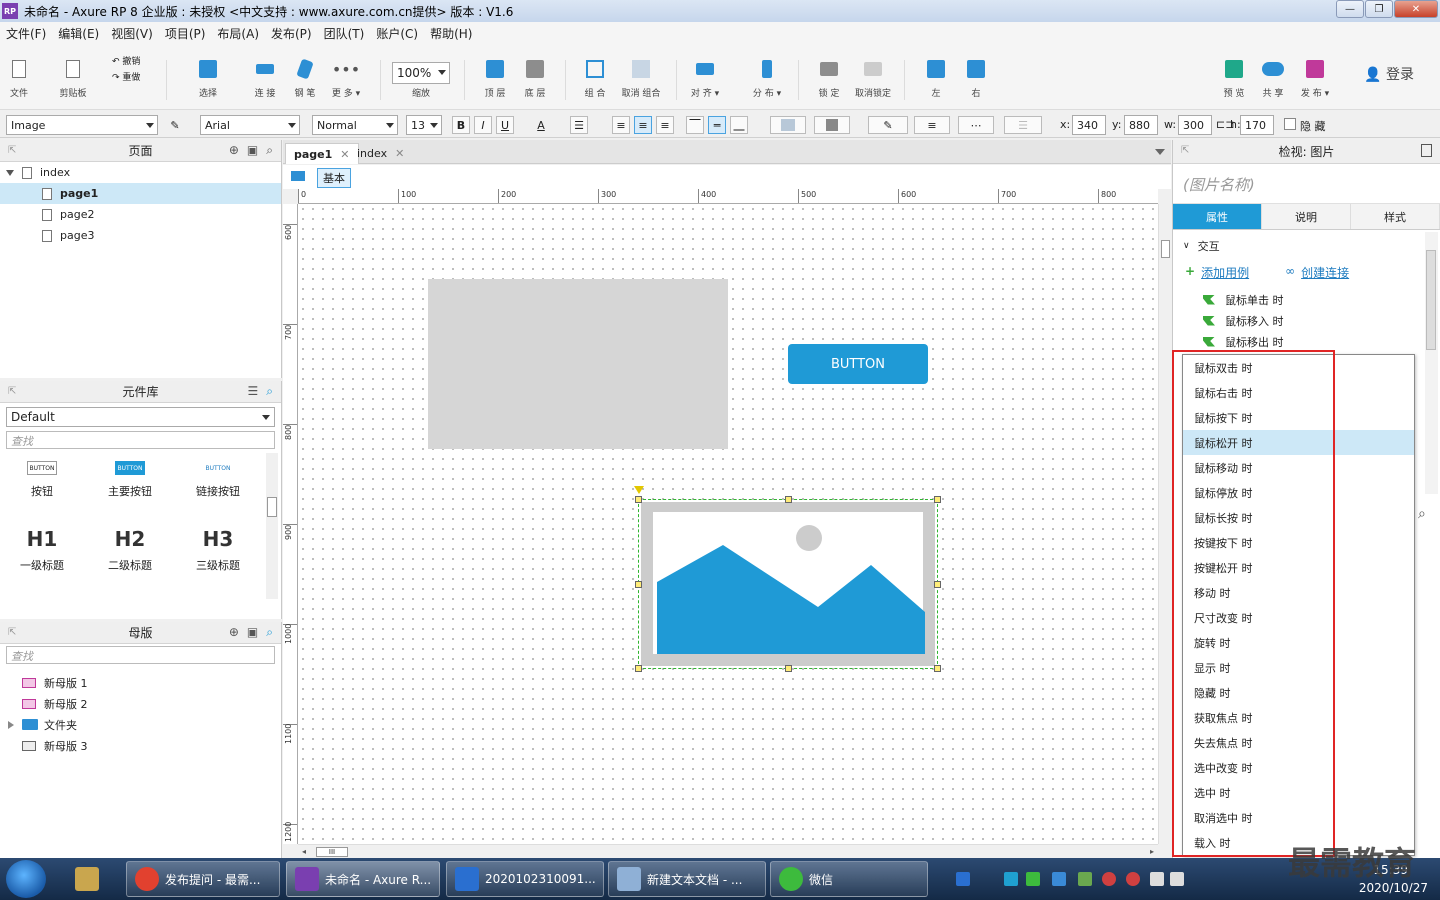 The width and height of the screenshot is (1440, 900). Describe the element at coordinates (695, 125) in the screenshot. I see `valign-top-icon: ⎺` at that location.